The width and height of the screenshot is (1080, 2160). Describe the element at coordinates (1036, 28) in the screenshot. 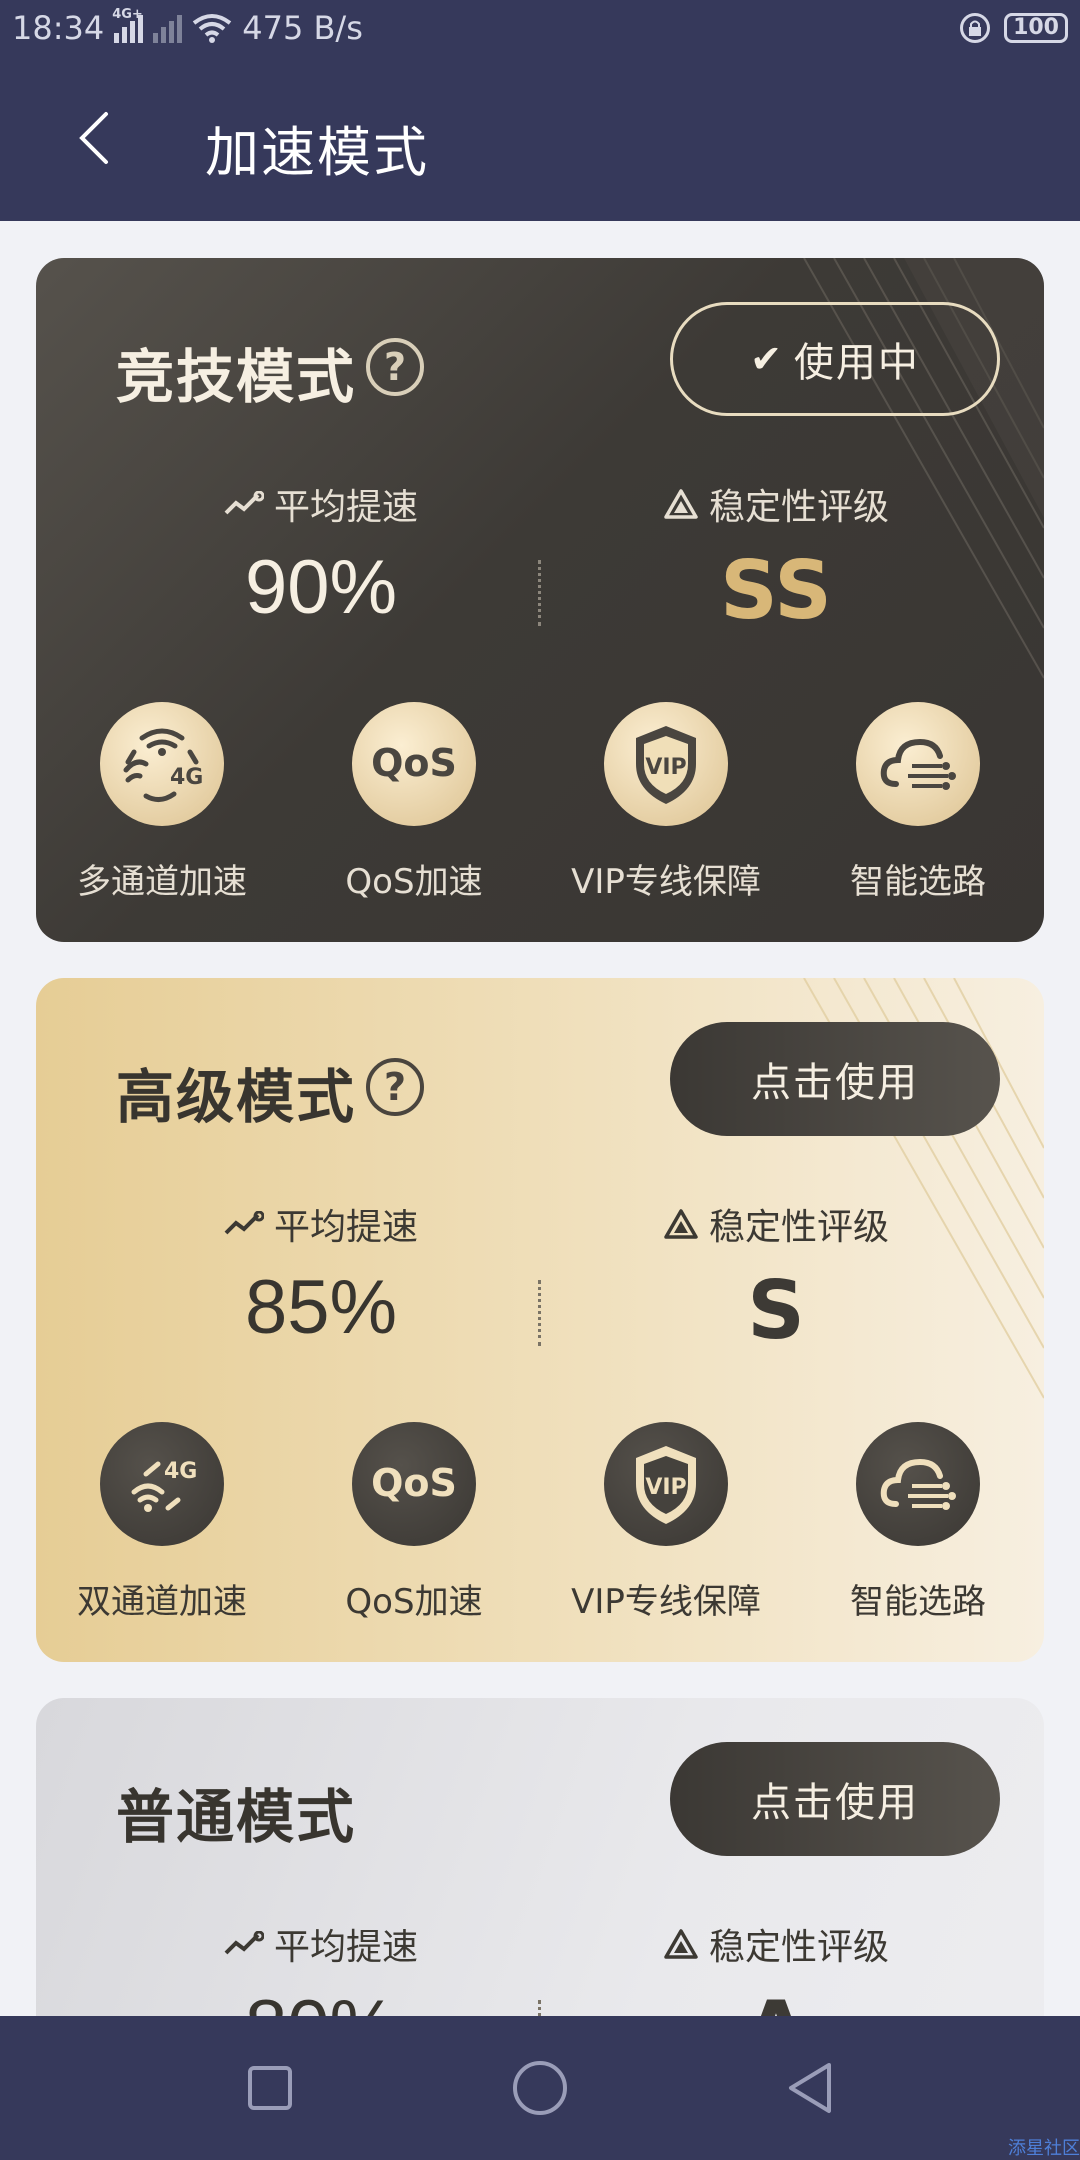

I see `battery-icon: 100` at that location.